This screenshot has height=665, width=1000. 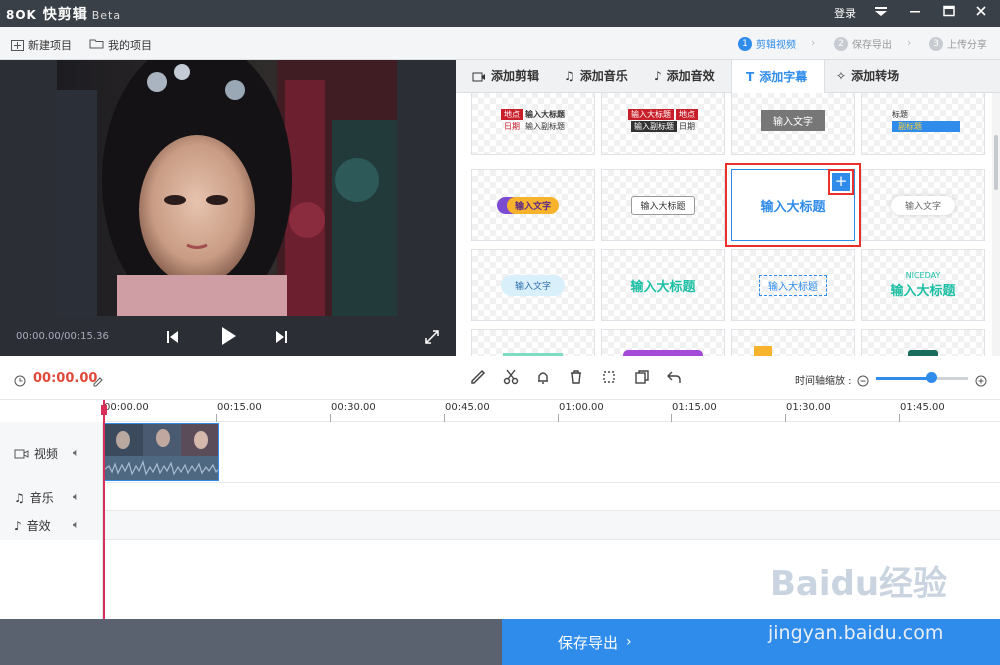 I want to click on player-timecode: 00:00.00/00:15.36, so click(x=62, y=336).